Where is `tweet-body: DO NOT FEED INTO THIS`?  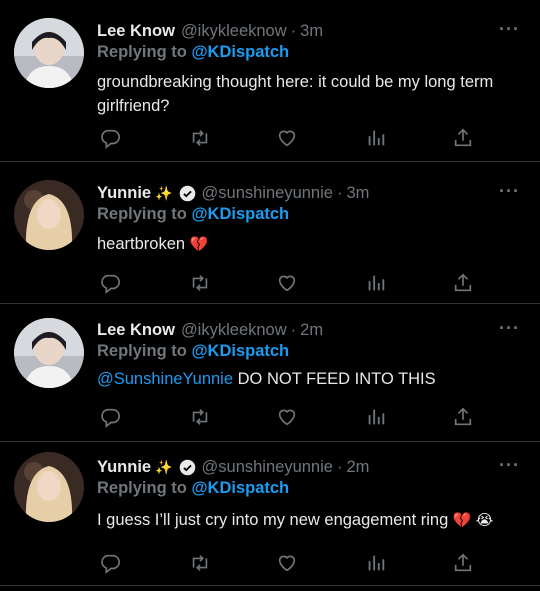
tweet-body: DO NOT FEED INTO THIS is located at coordinates (336, 379).